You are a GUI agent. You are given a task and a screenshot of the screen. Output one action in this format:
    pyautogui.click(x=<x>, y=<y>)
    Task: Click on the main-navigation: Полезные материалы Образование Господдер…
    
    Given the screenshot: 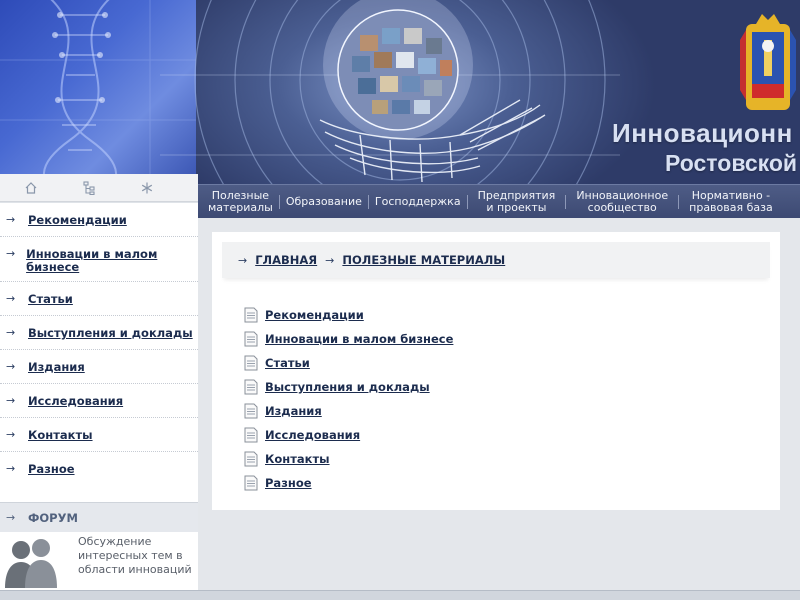 What is the action you would take?
    pyautogui.click(x=499, y=201)
    